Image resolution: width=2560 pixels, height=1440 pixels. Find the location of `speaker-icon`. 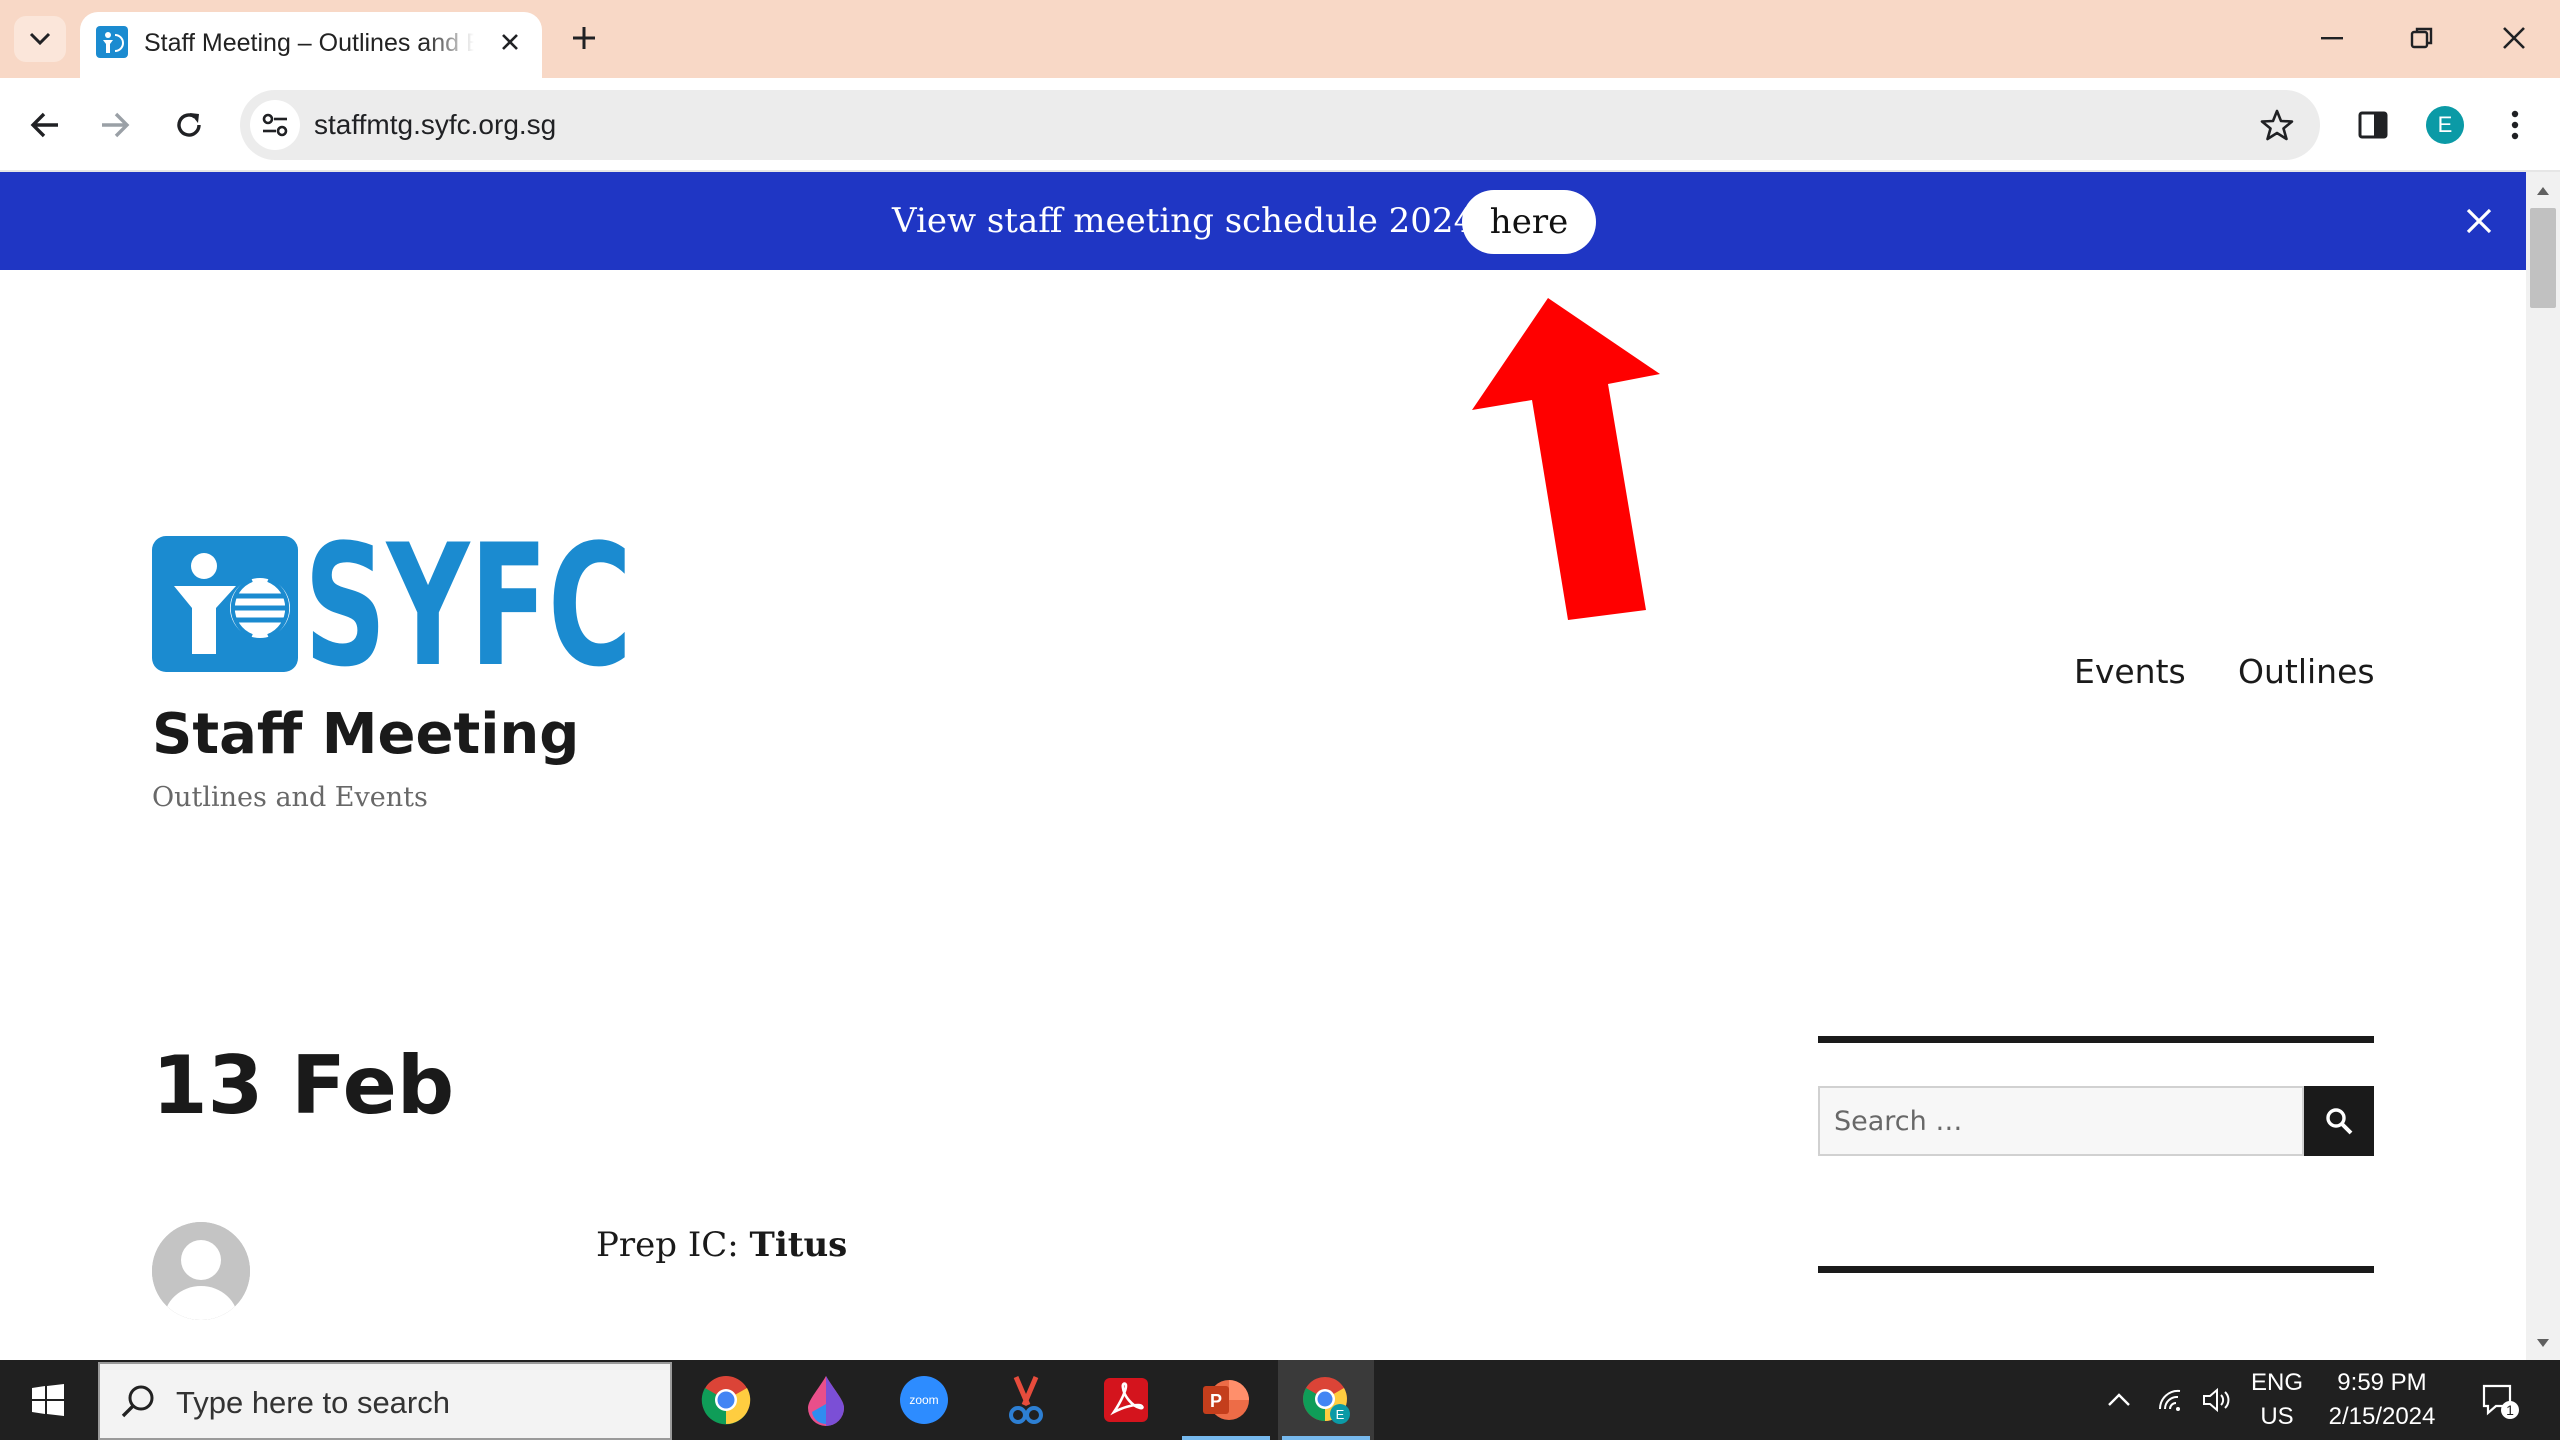

speaker-icon is located at coordinates (2216, 1400).